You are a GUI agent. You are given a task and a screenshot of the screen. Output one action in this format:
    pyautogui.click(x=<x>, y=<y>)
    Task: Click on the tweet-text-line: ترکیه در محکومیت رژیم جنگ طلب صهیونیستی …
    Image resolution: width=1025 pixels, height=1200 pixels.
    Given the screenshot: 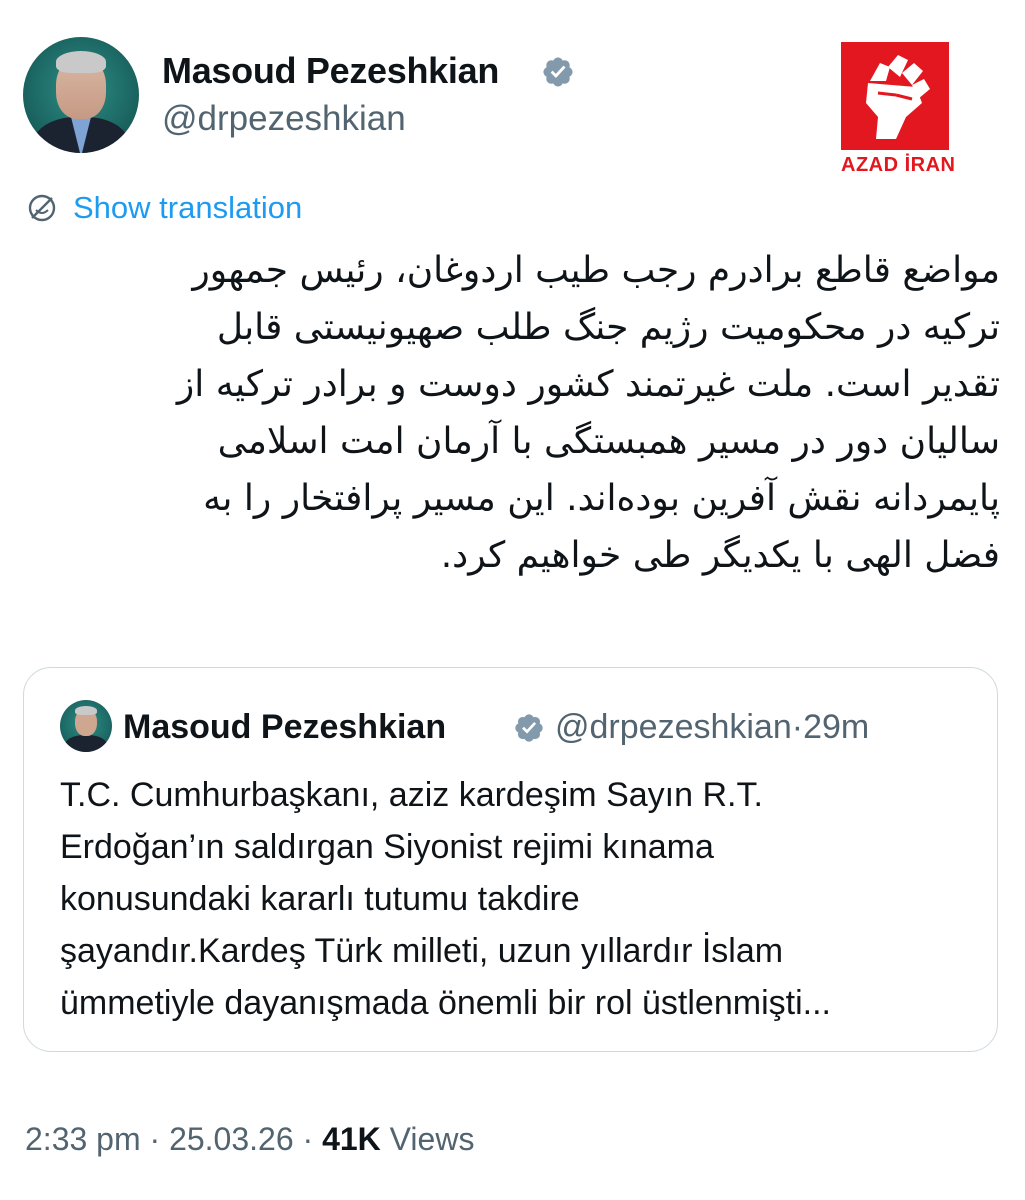 What is the action you would take?
    pyautogui.click(x=608, y=327)
    